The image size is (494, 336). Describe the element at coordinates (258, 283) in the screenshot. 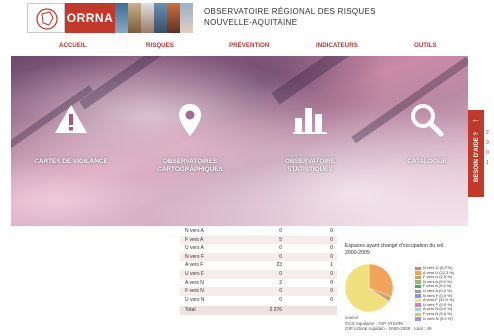

I see `table-row: A vers N 2 0` at that location.